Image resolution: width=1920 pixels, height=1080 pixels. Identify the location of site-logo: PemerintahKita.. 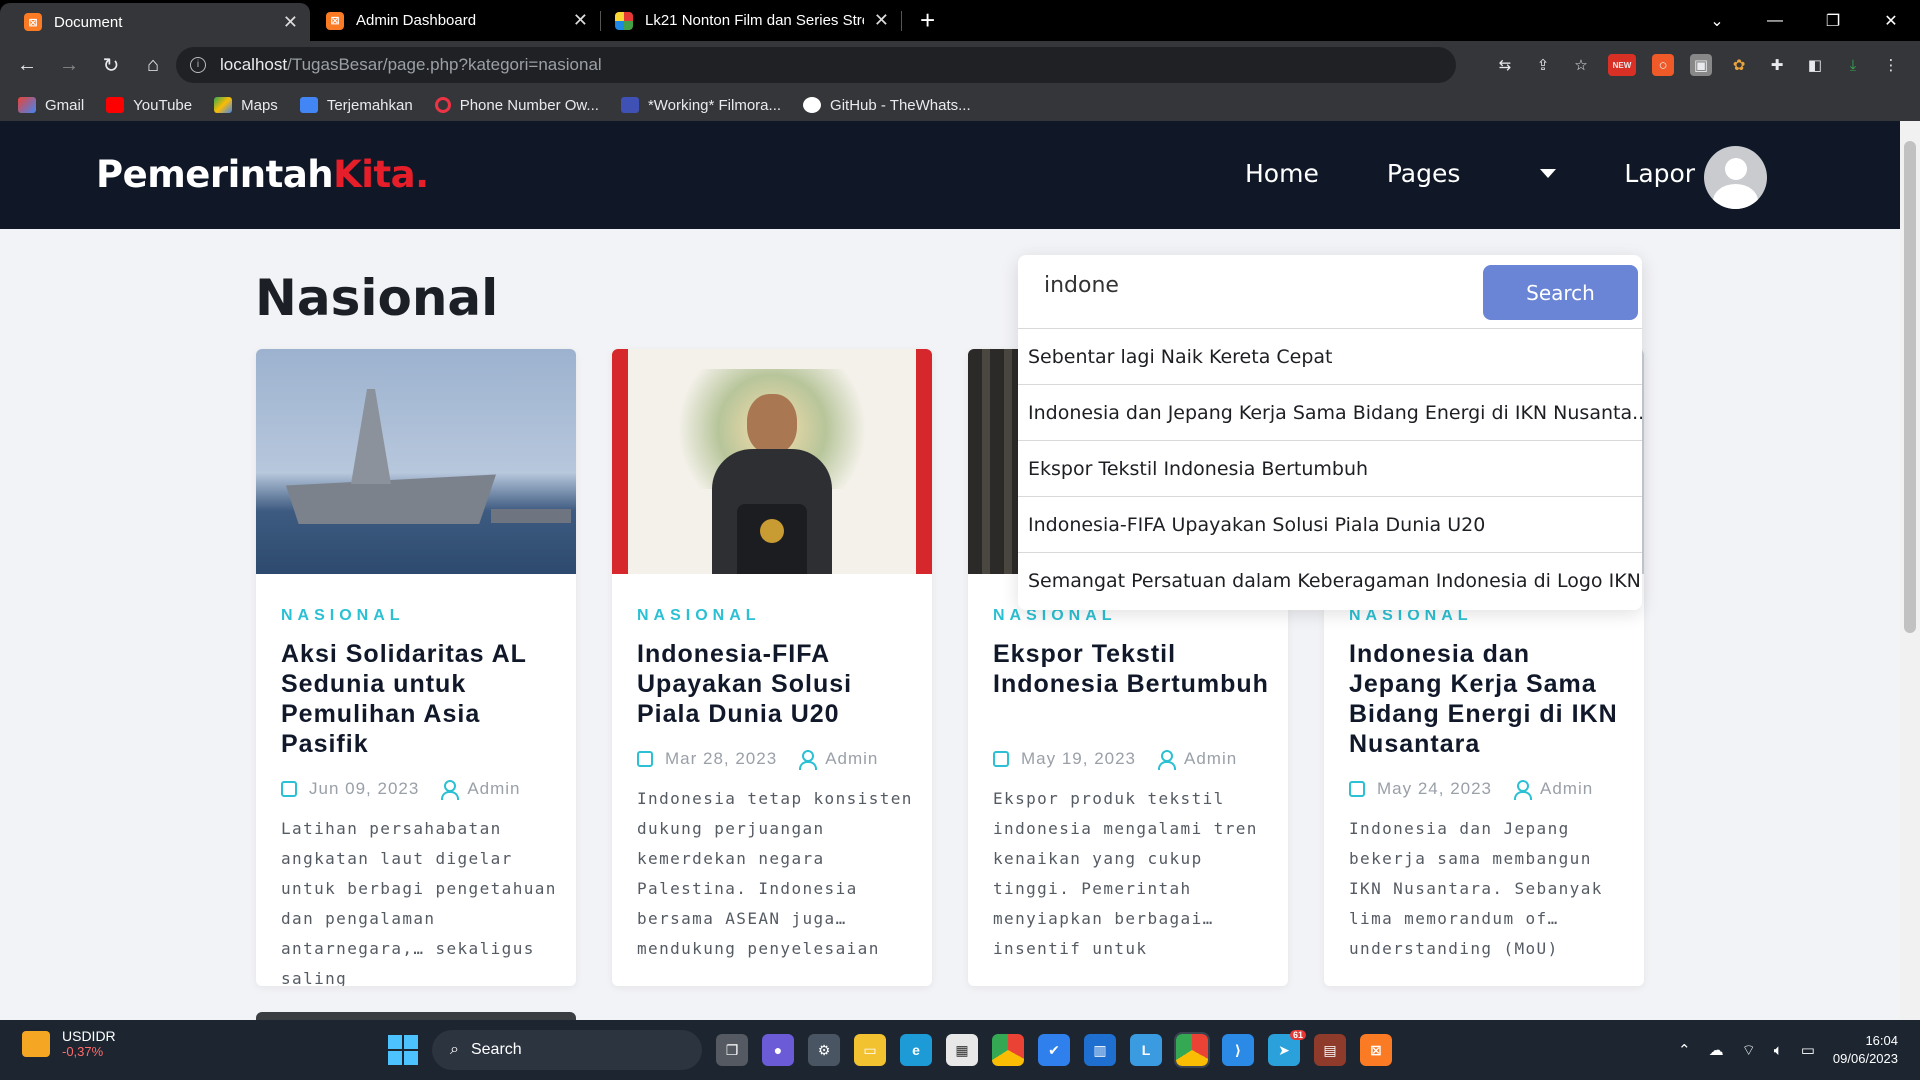
(262, 174).